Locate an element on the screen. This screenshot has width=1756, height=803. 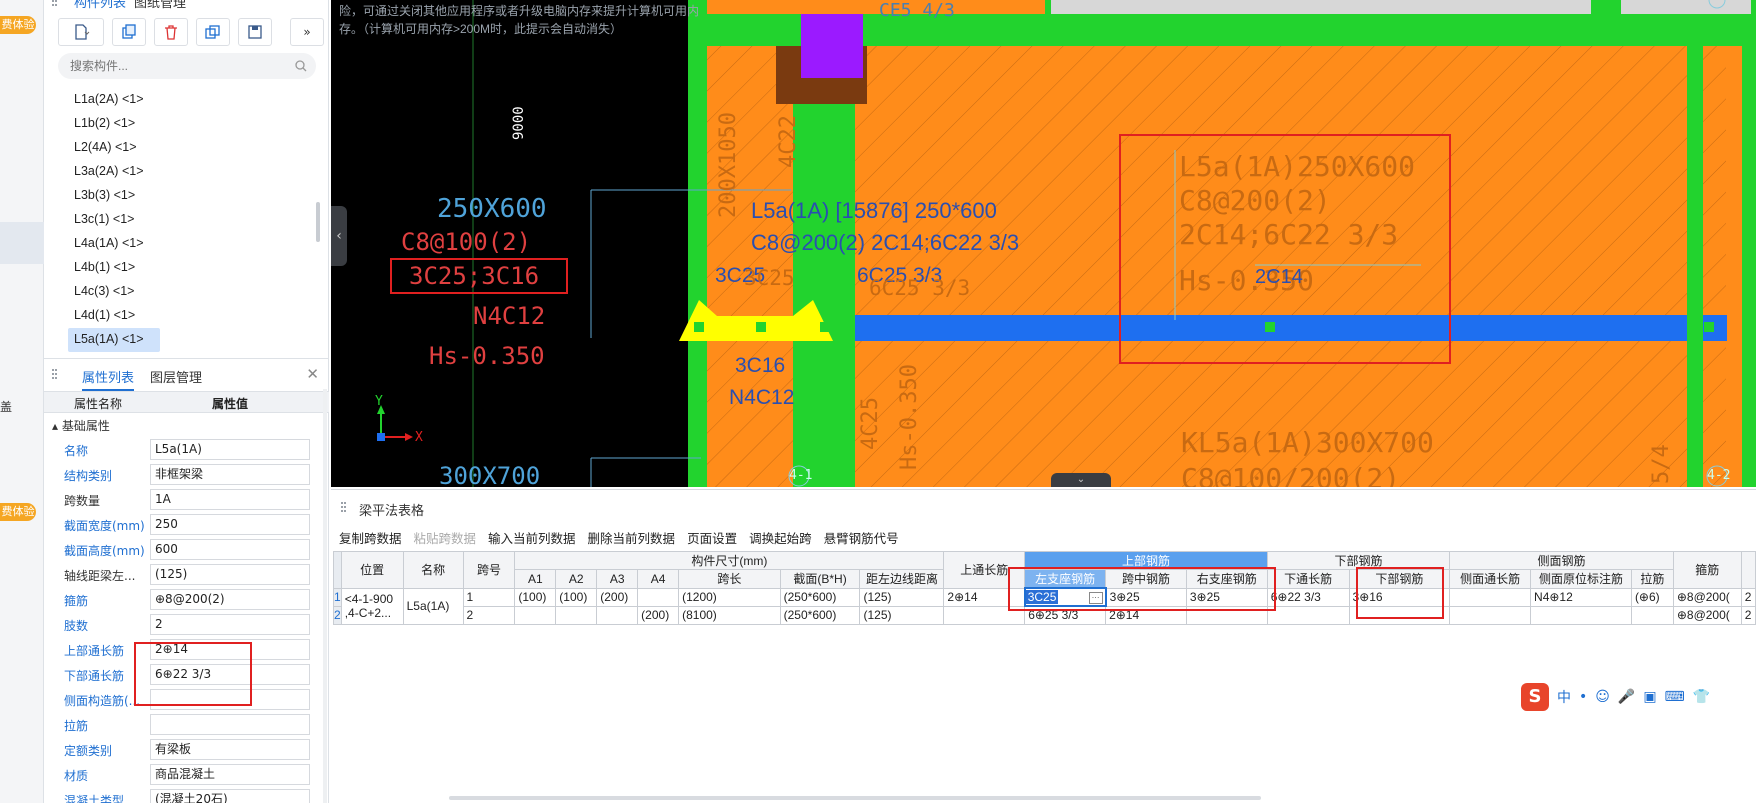
cell-a2 is located at coordinates (576, 615).